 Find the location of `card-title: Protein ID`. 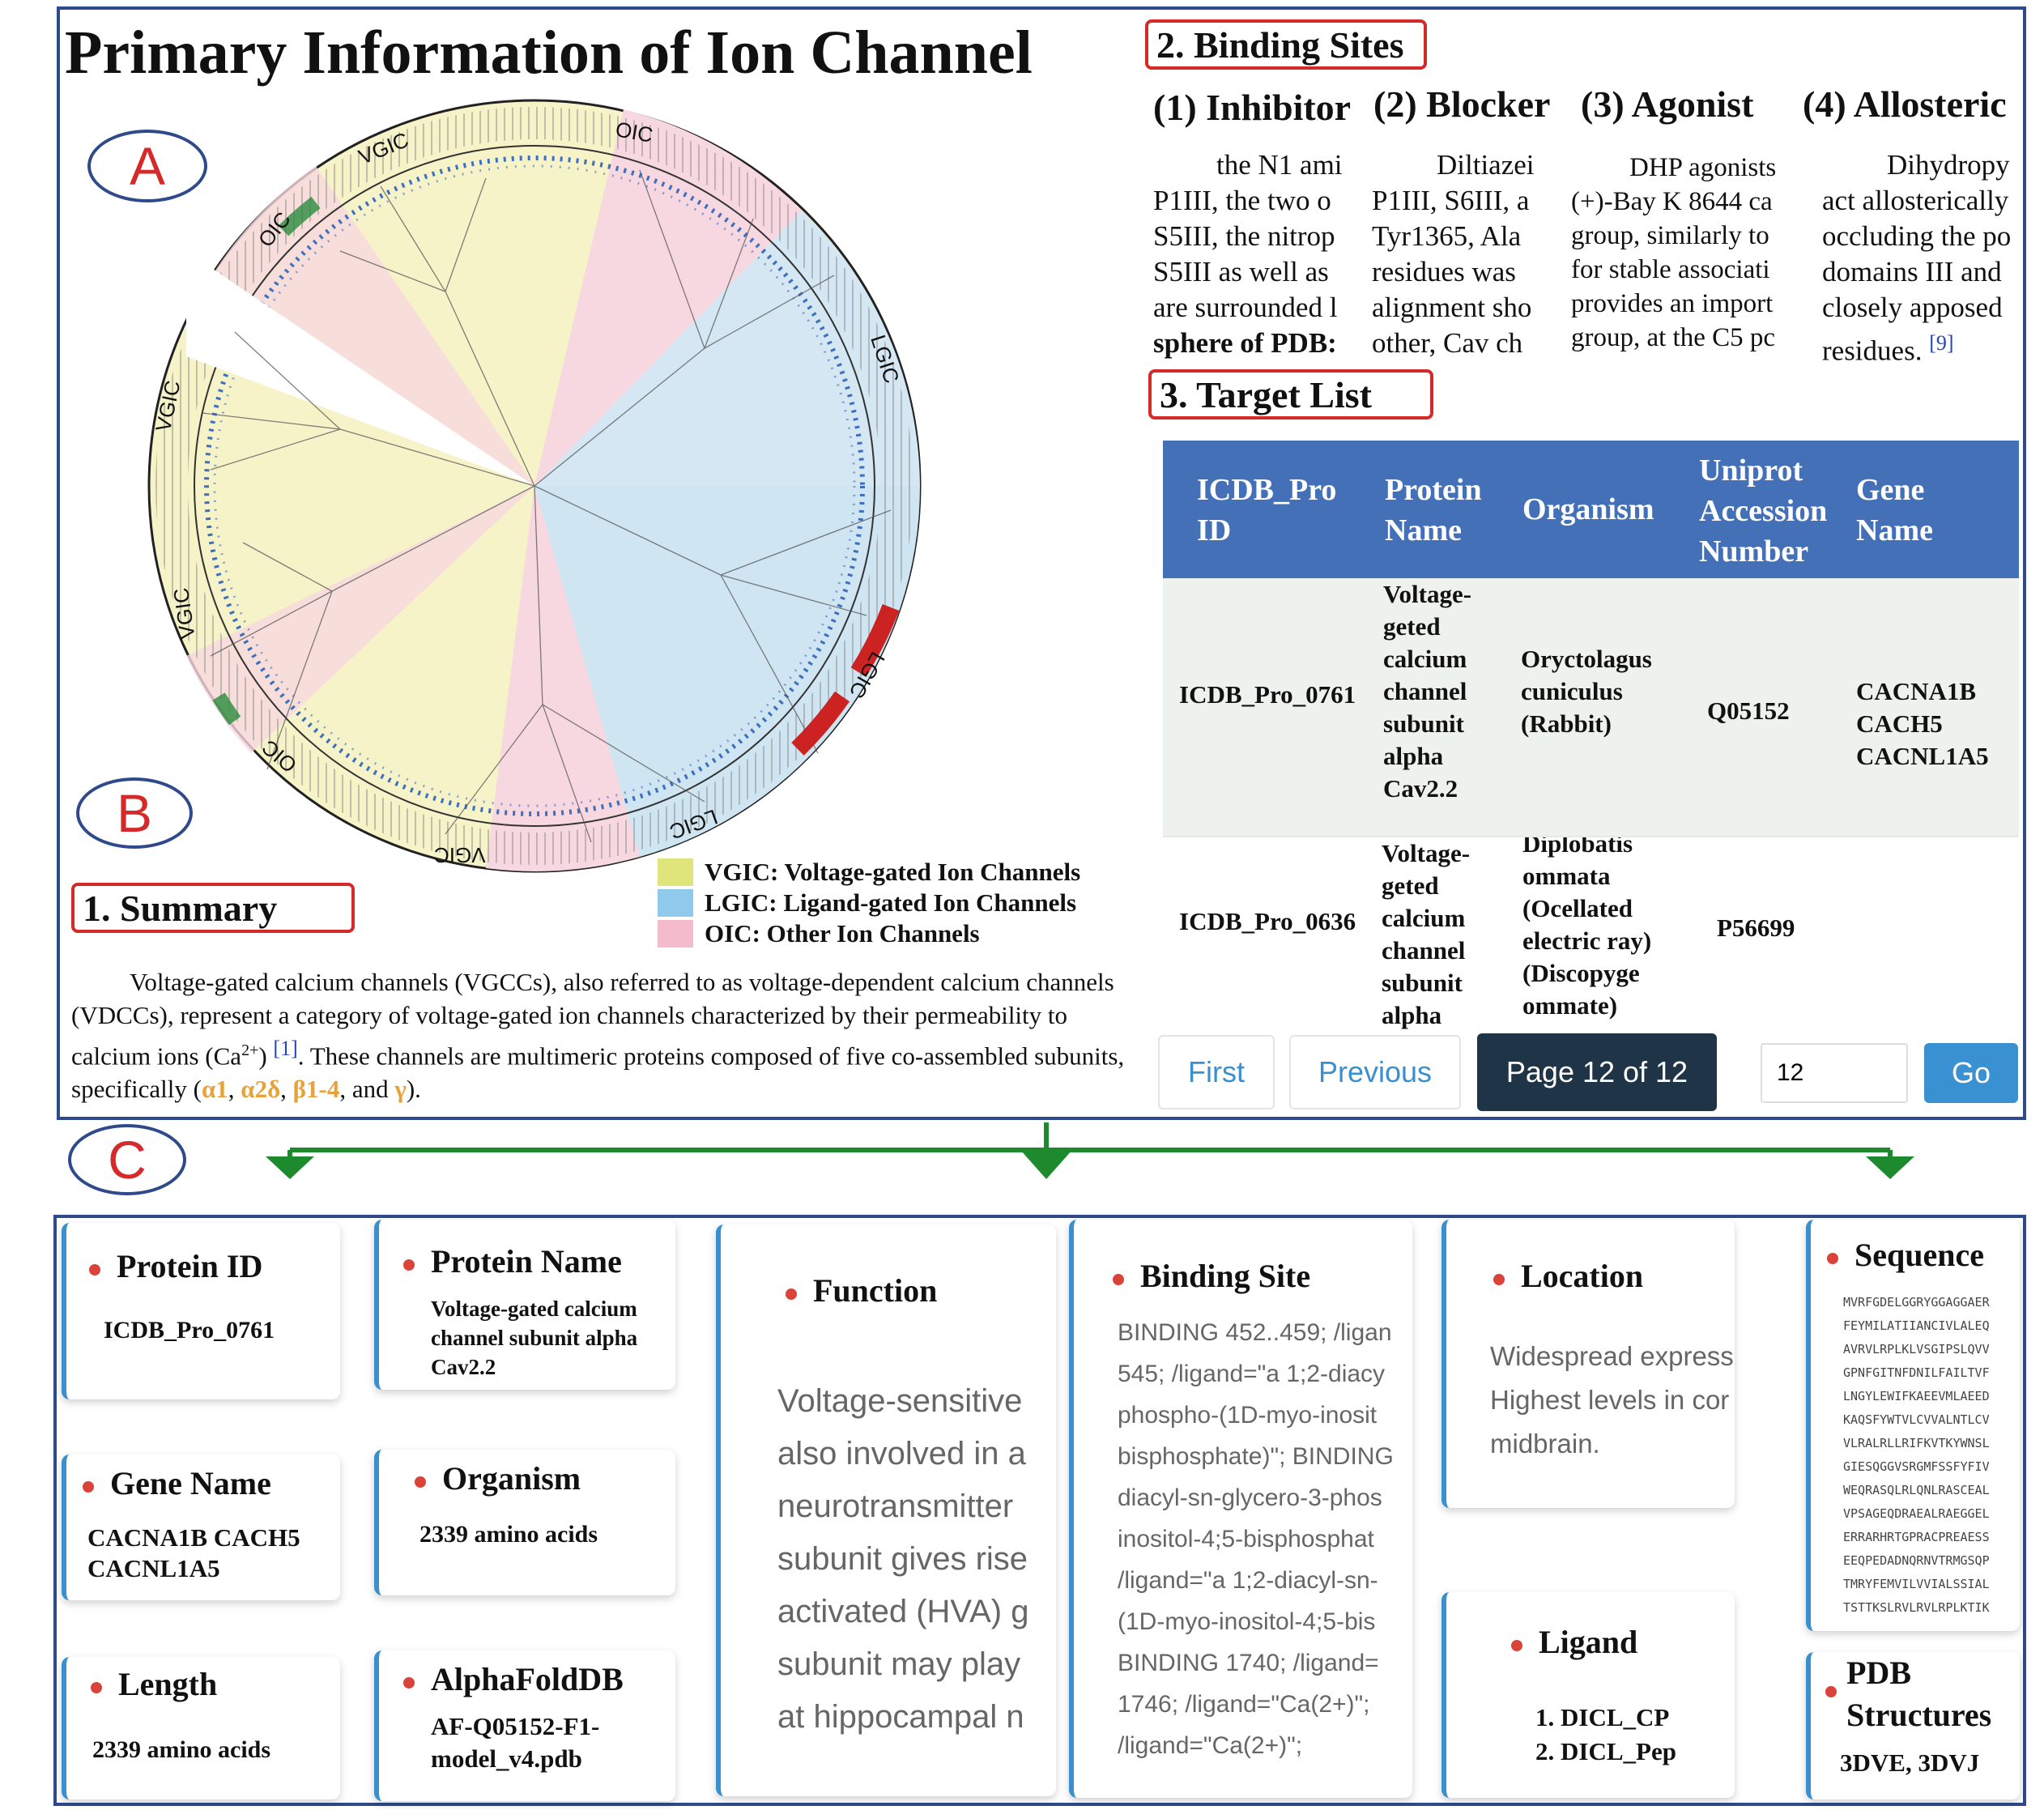

card-title: Protein ID is located at coordinates (175, 1266).